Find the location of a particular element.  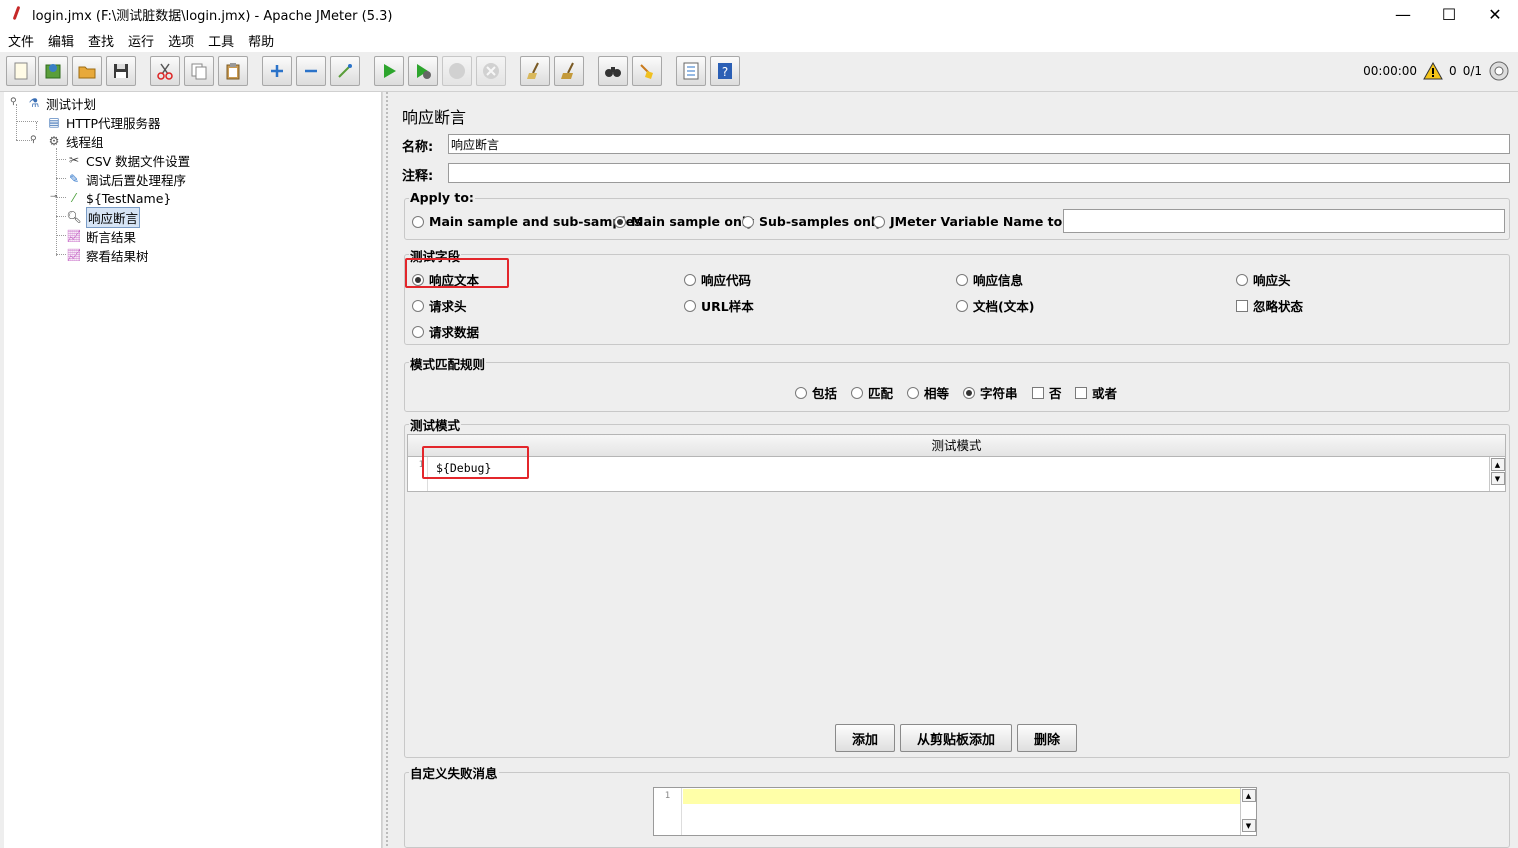

test-patterns-column-header: 测试模式 is located at coordinates (956, 446).